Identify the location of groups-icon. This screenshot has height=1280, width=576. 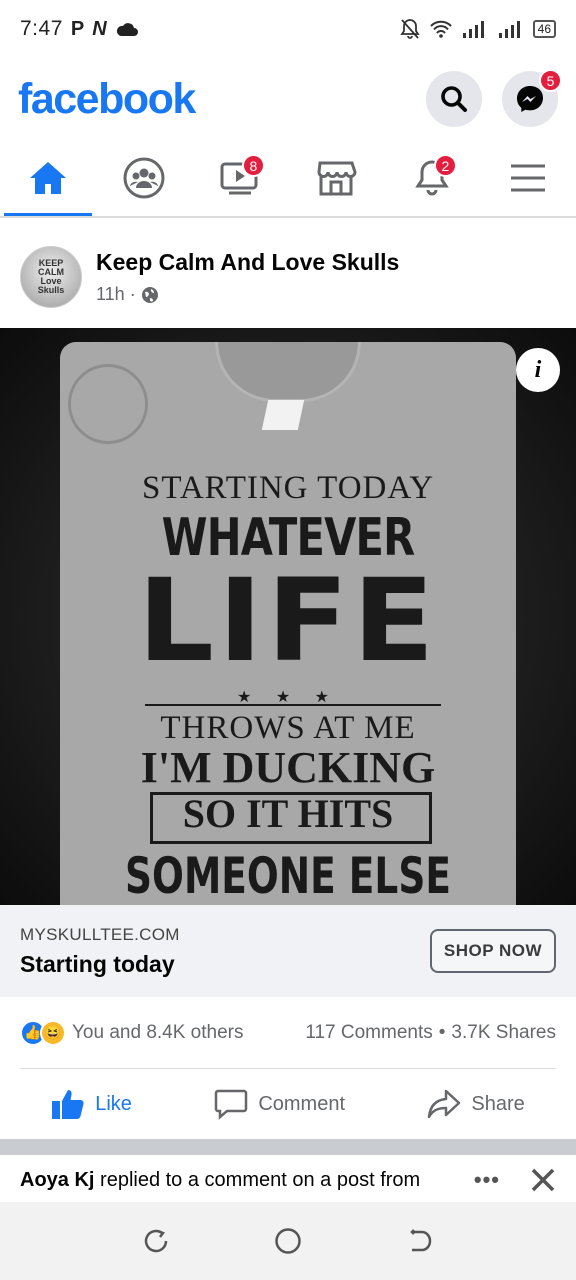
(144, 178).